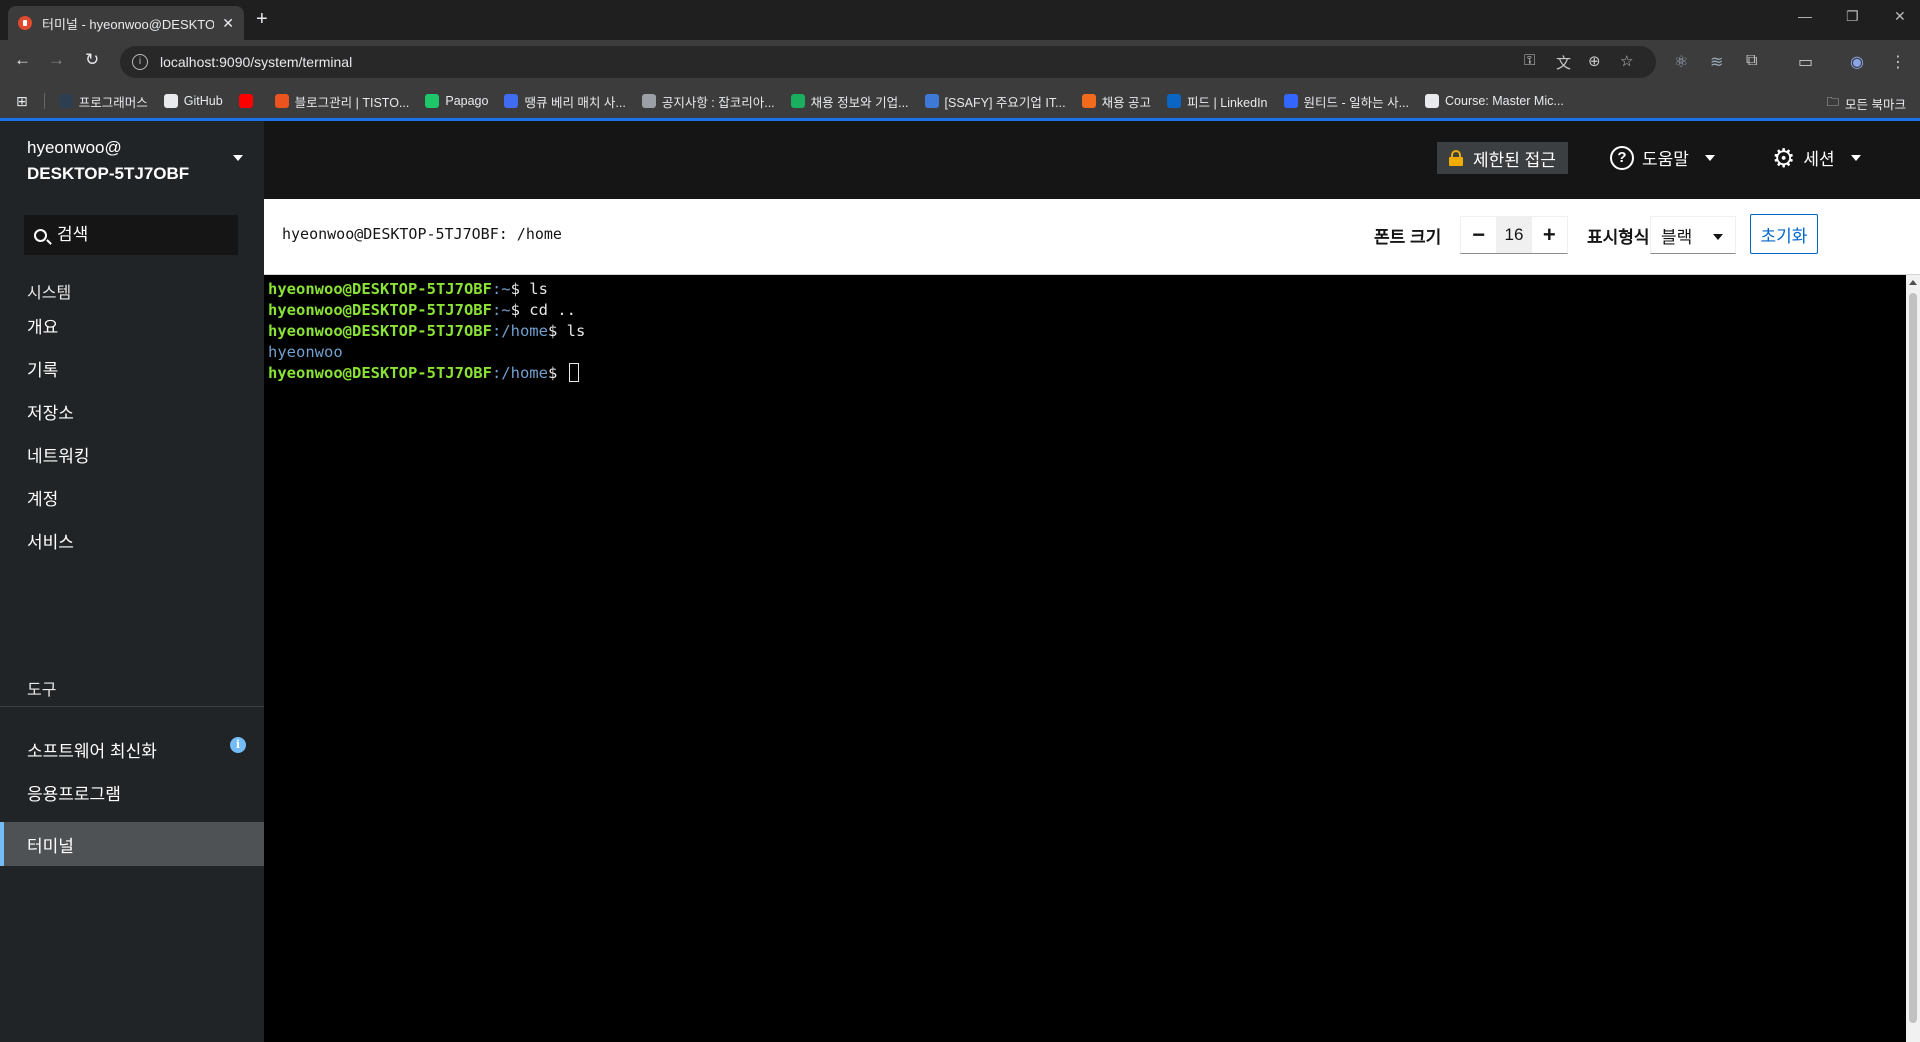 This screenshot has width=1920, height=1042. Describe the element at coordinates (1819, 159) in the screenshot. I see `session-label: 세션` at that location.